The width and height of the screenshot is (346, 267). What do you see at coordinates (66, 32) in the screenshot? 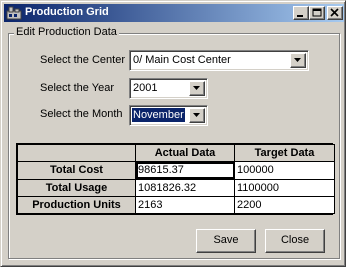
I see `groupbox-label: Edit Production Data` at bounding box center [66, 32].